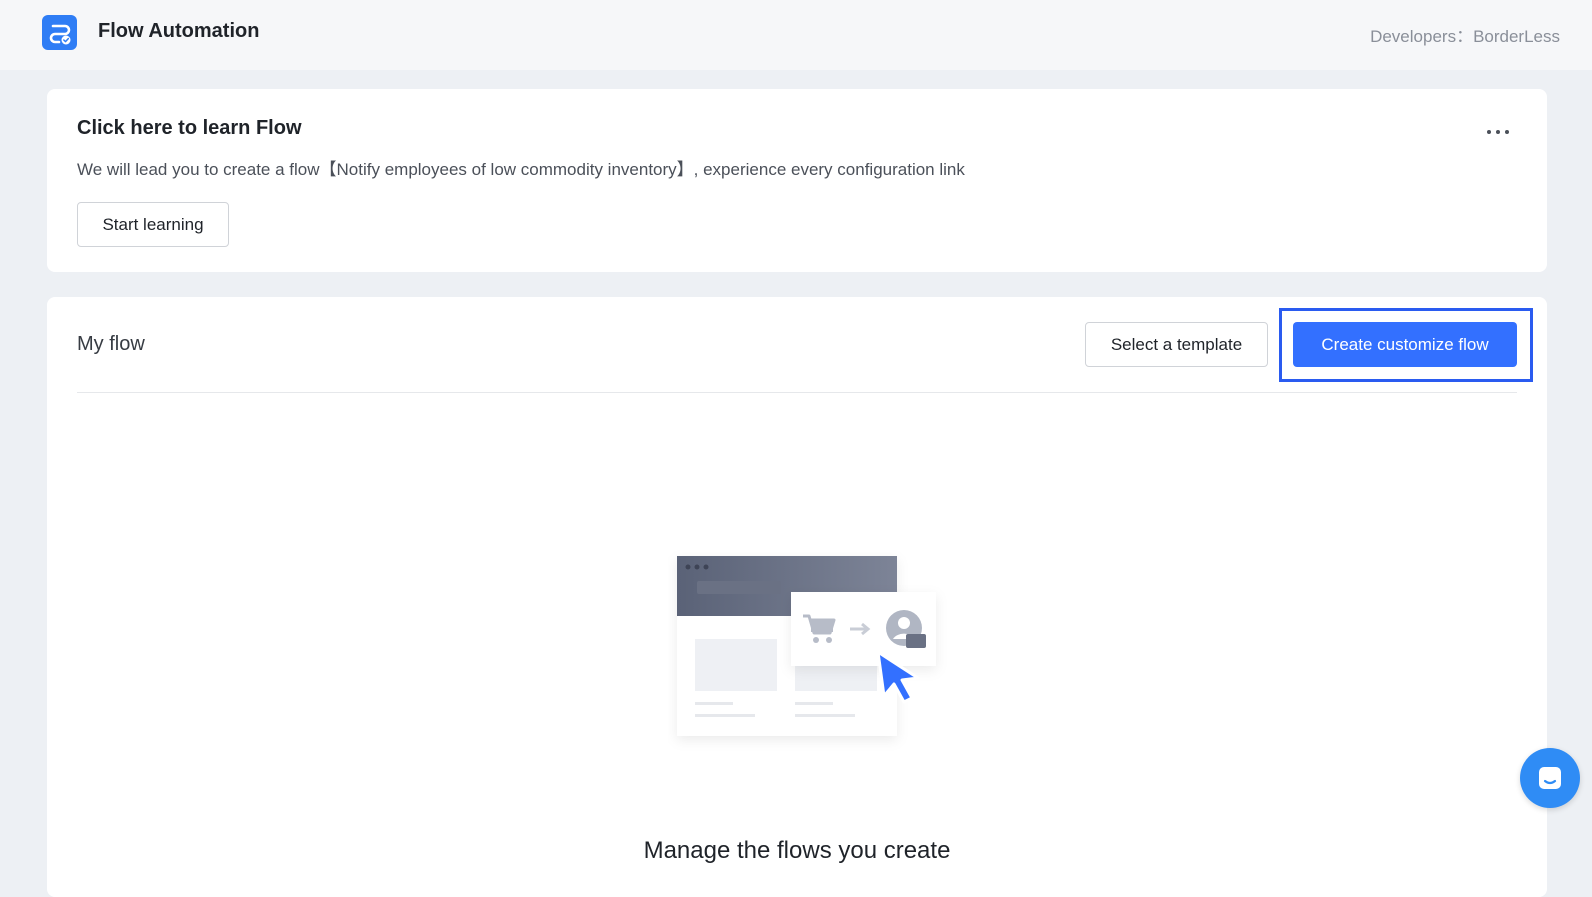 This screenshot has height=897, width=1592. What do you see at coordinates (1465, 36) in the screenshot?
I see `developer-label: Developers：BorderLess` at bounding box center [1465, 36].